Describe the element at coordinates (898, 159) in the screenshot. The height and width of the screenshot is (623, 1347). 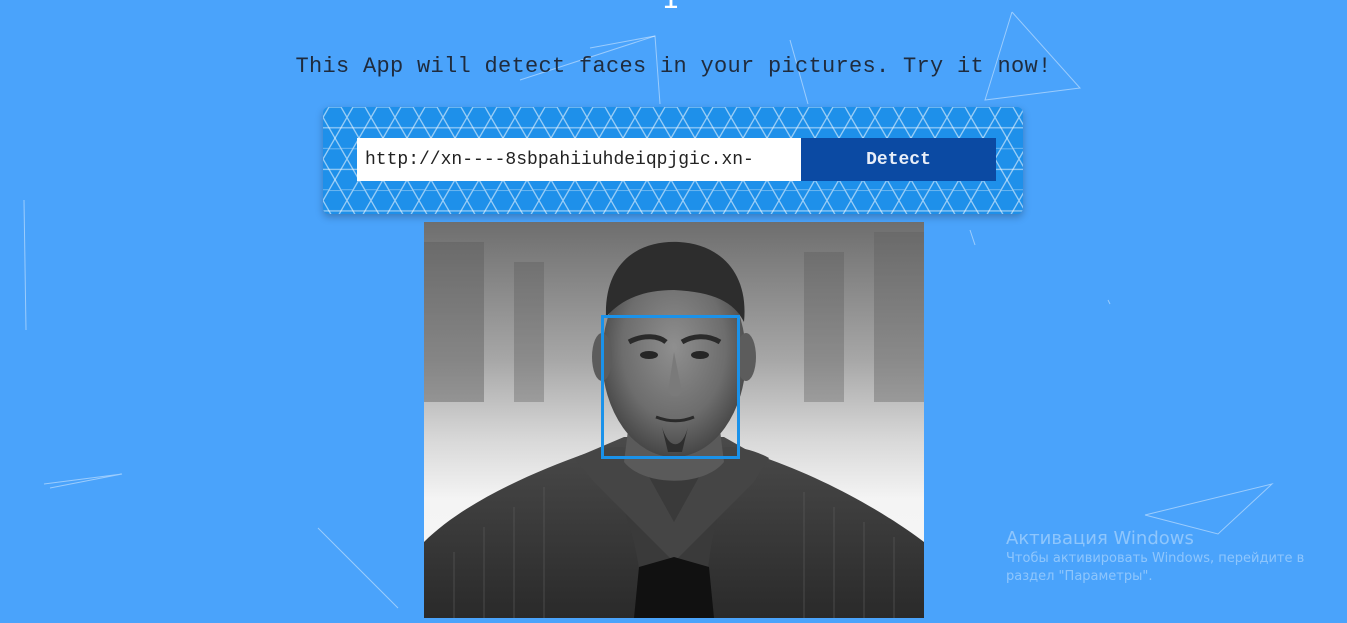
I see `detect-button: Detect` at that location.